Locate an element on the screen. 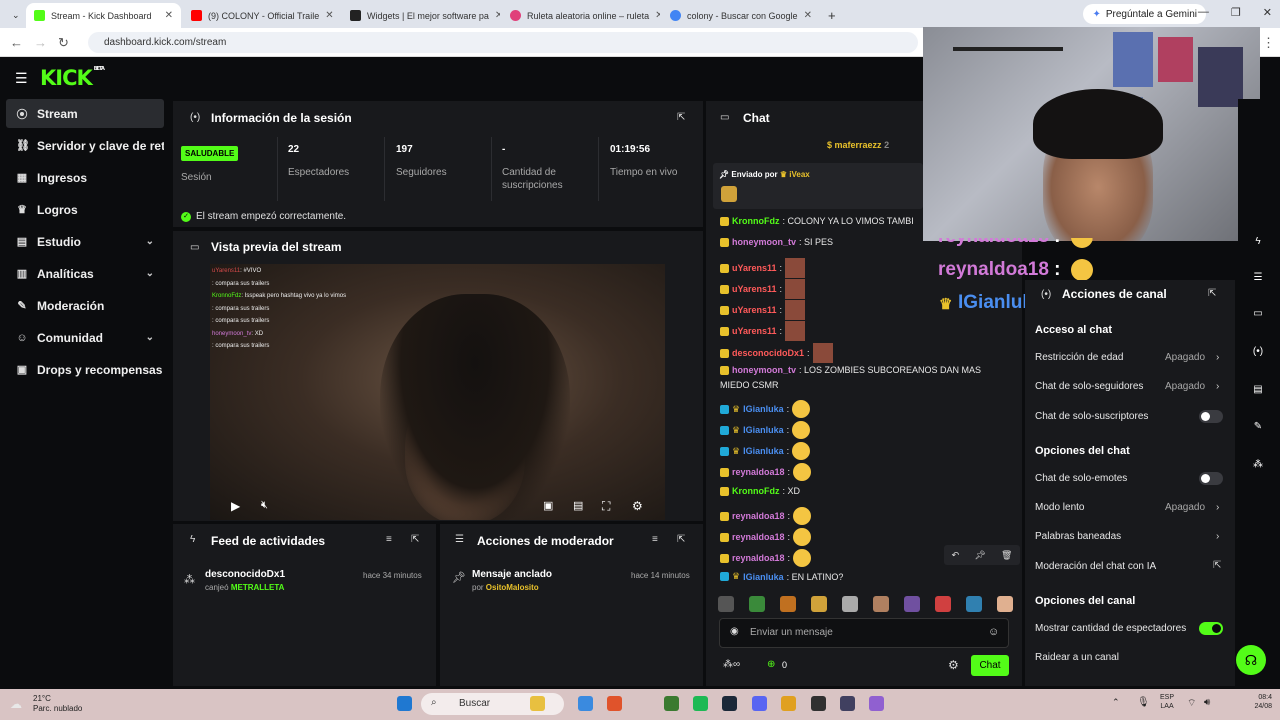  obs-icon is located at coordinates (818, 703).